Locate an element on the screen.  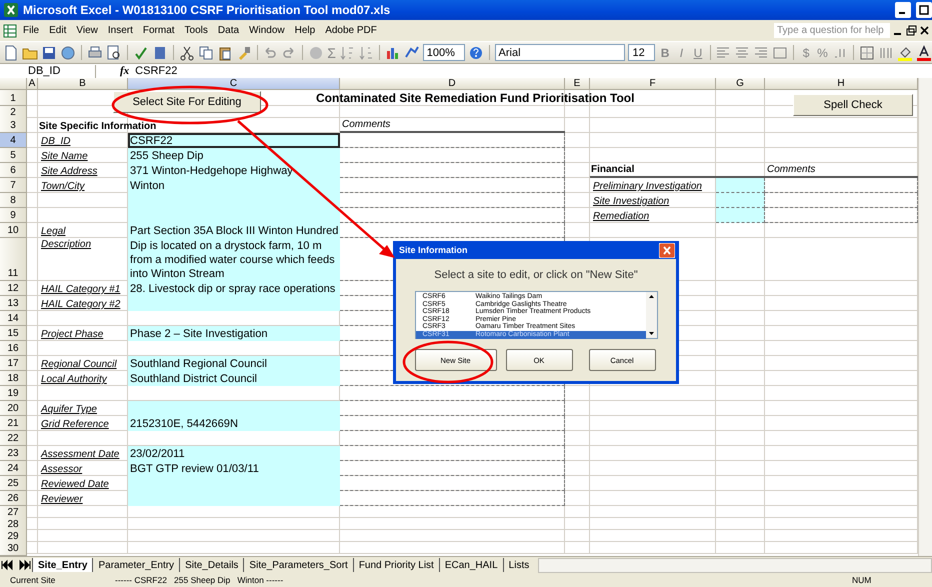
row-number: 23 is located at coordinates (13, 453).